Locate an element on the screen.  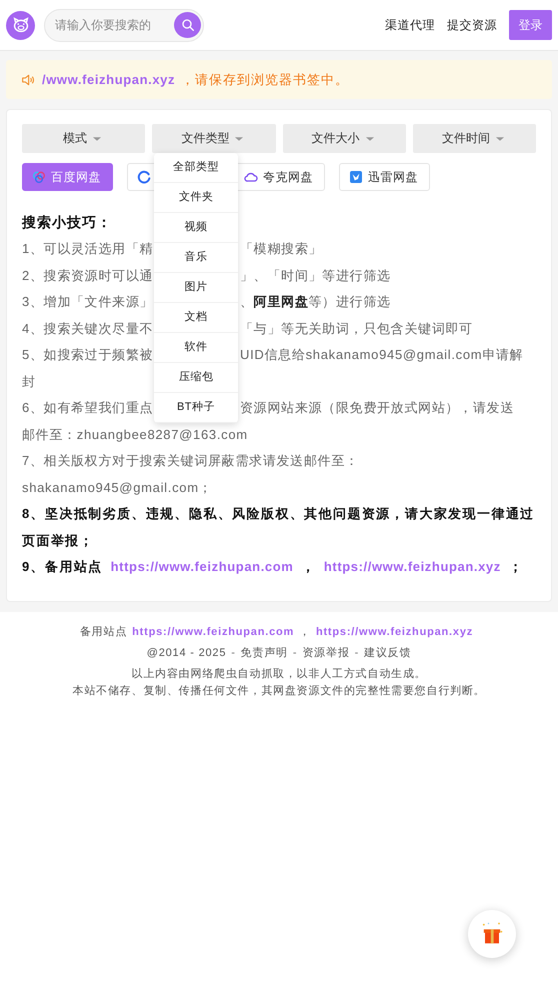
pig-logo-icon is located at coordinates (20, 25).